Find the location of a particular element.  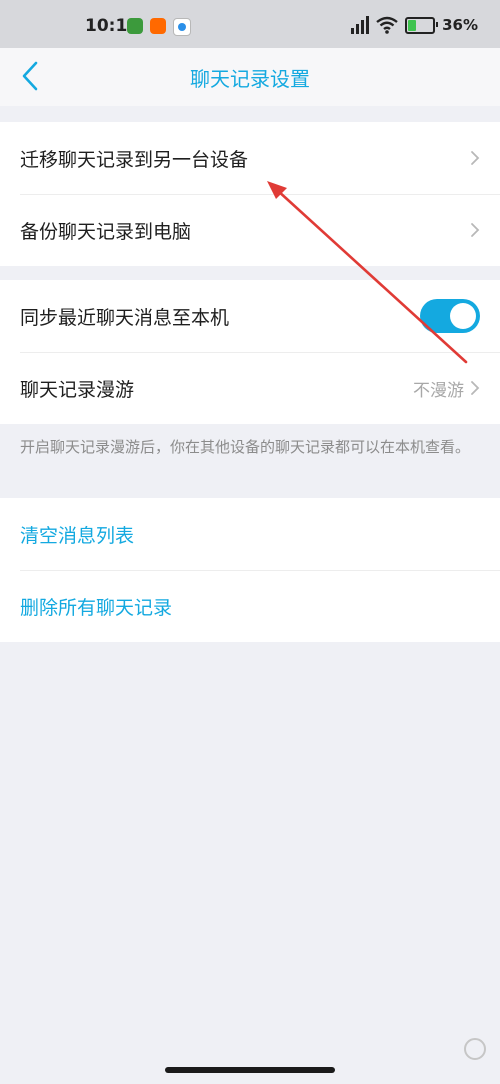

status-indicators: 36% is located at coordinates (414, 25).